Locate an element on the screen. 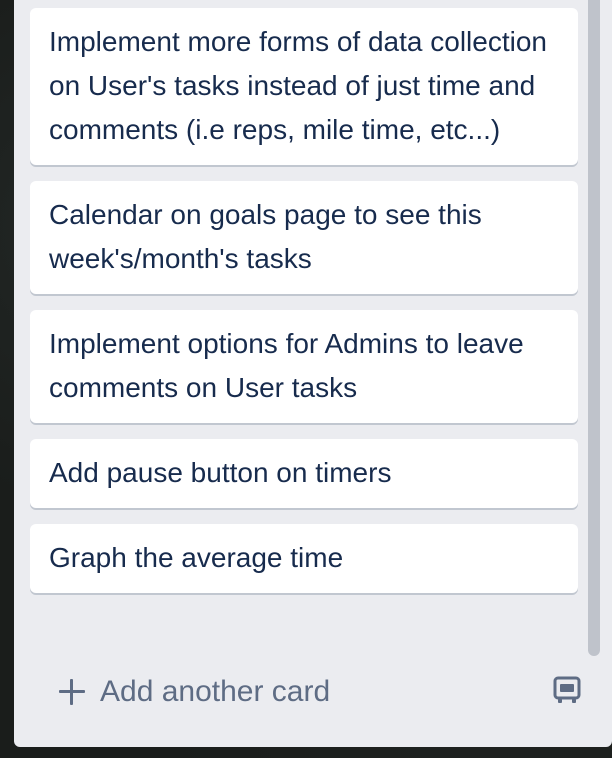  add-card-button: Add another card is located at coordinates (289, 692).